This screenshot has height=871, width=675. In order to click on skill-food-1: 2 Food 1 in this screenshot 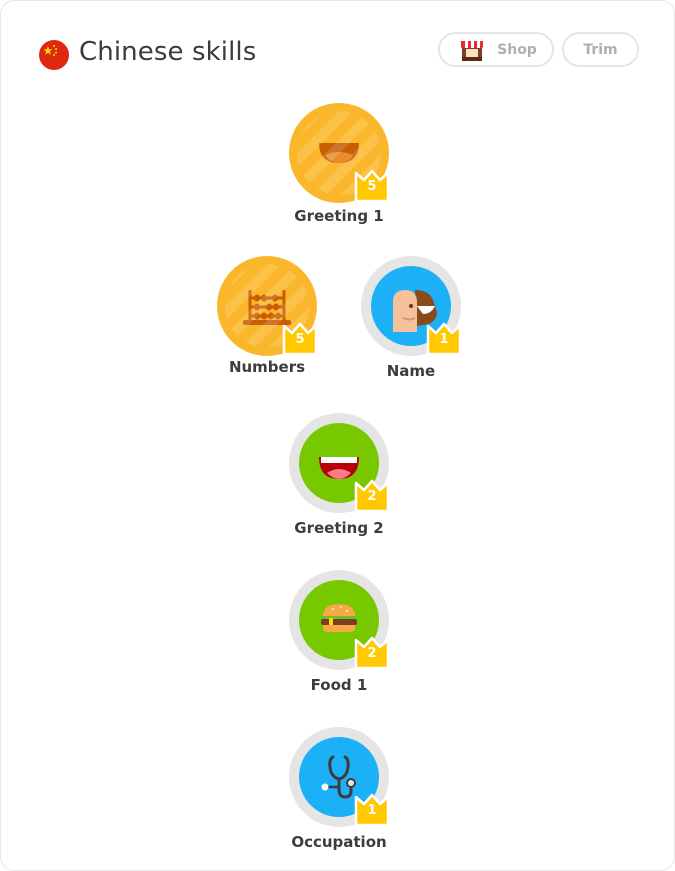, I will do `click(339, 635)`.